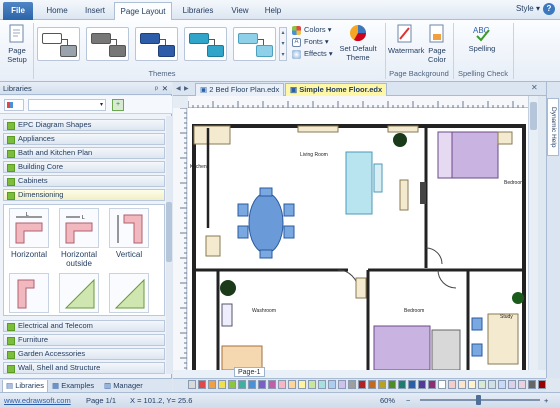 Image resolution: width=560 pixels, height=408 pixels. What do you see at coordinates (358, 43) in the screenshot?
I see `set-default-theme-button: Set Default Theme` at bounding box center [358, 43].